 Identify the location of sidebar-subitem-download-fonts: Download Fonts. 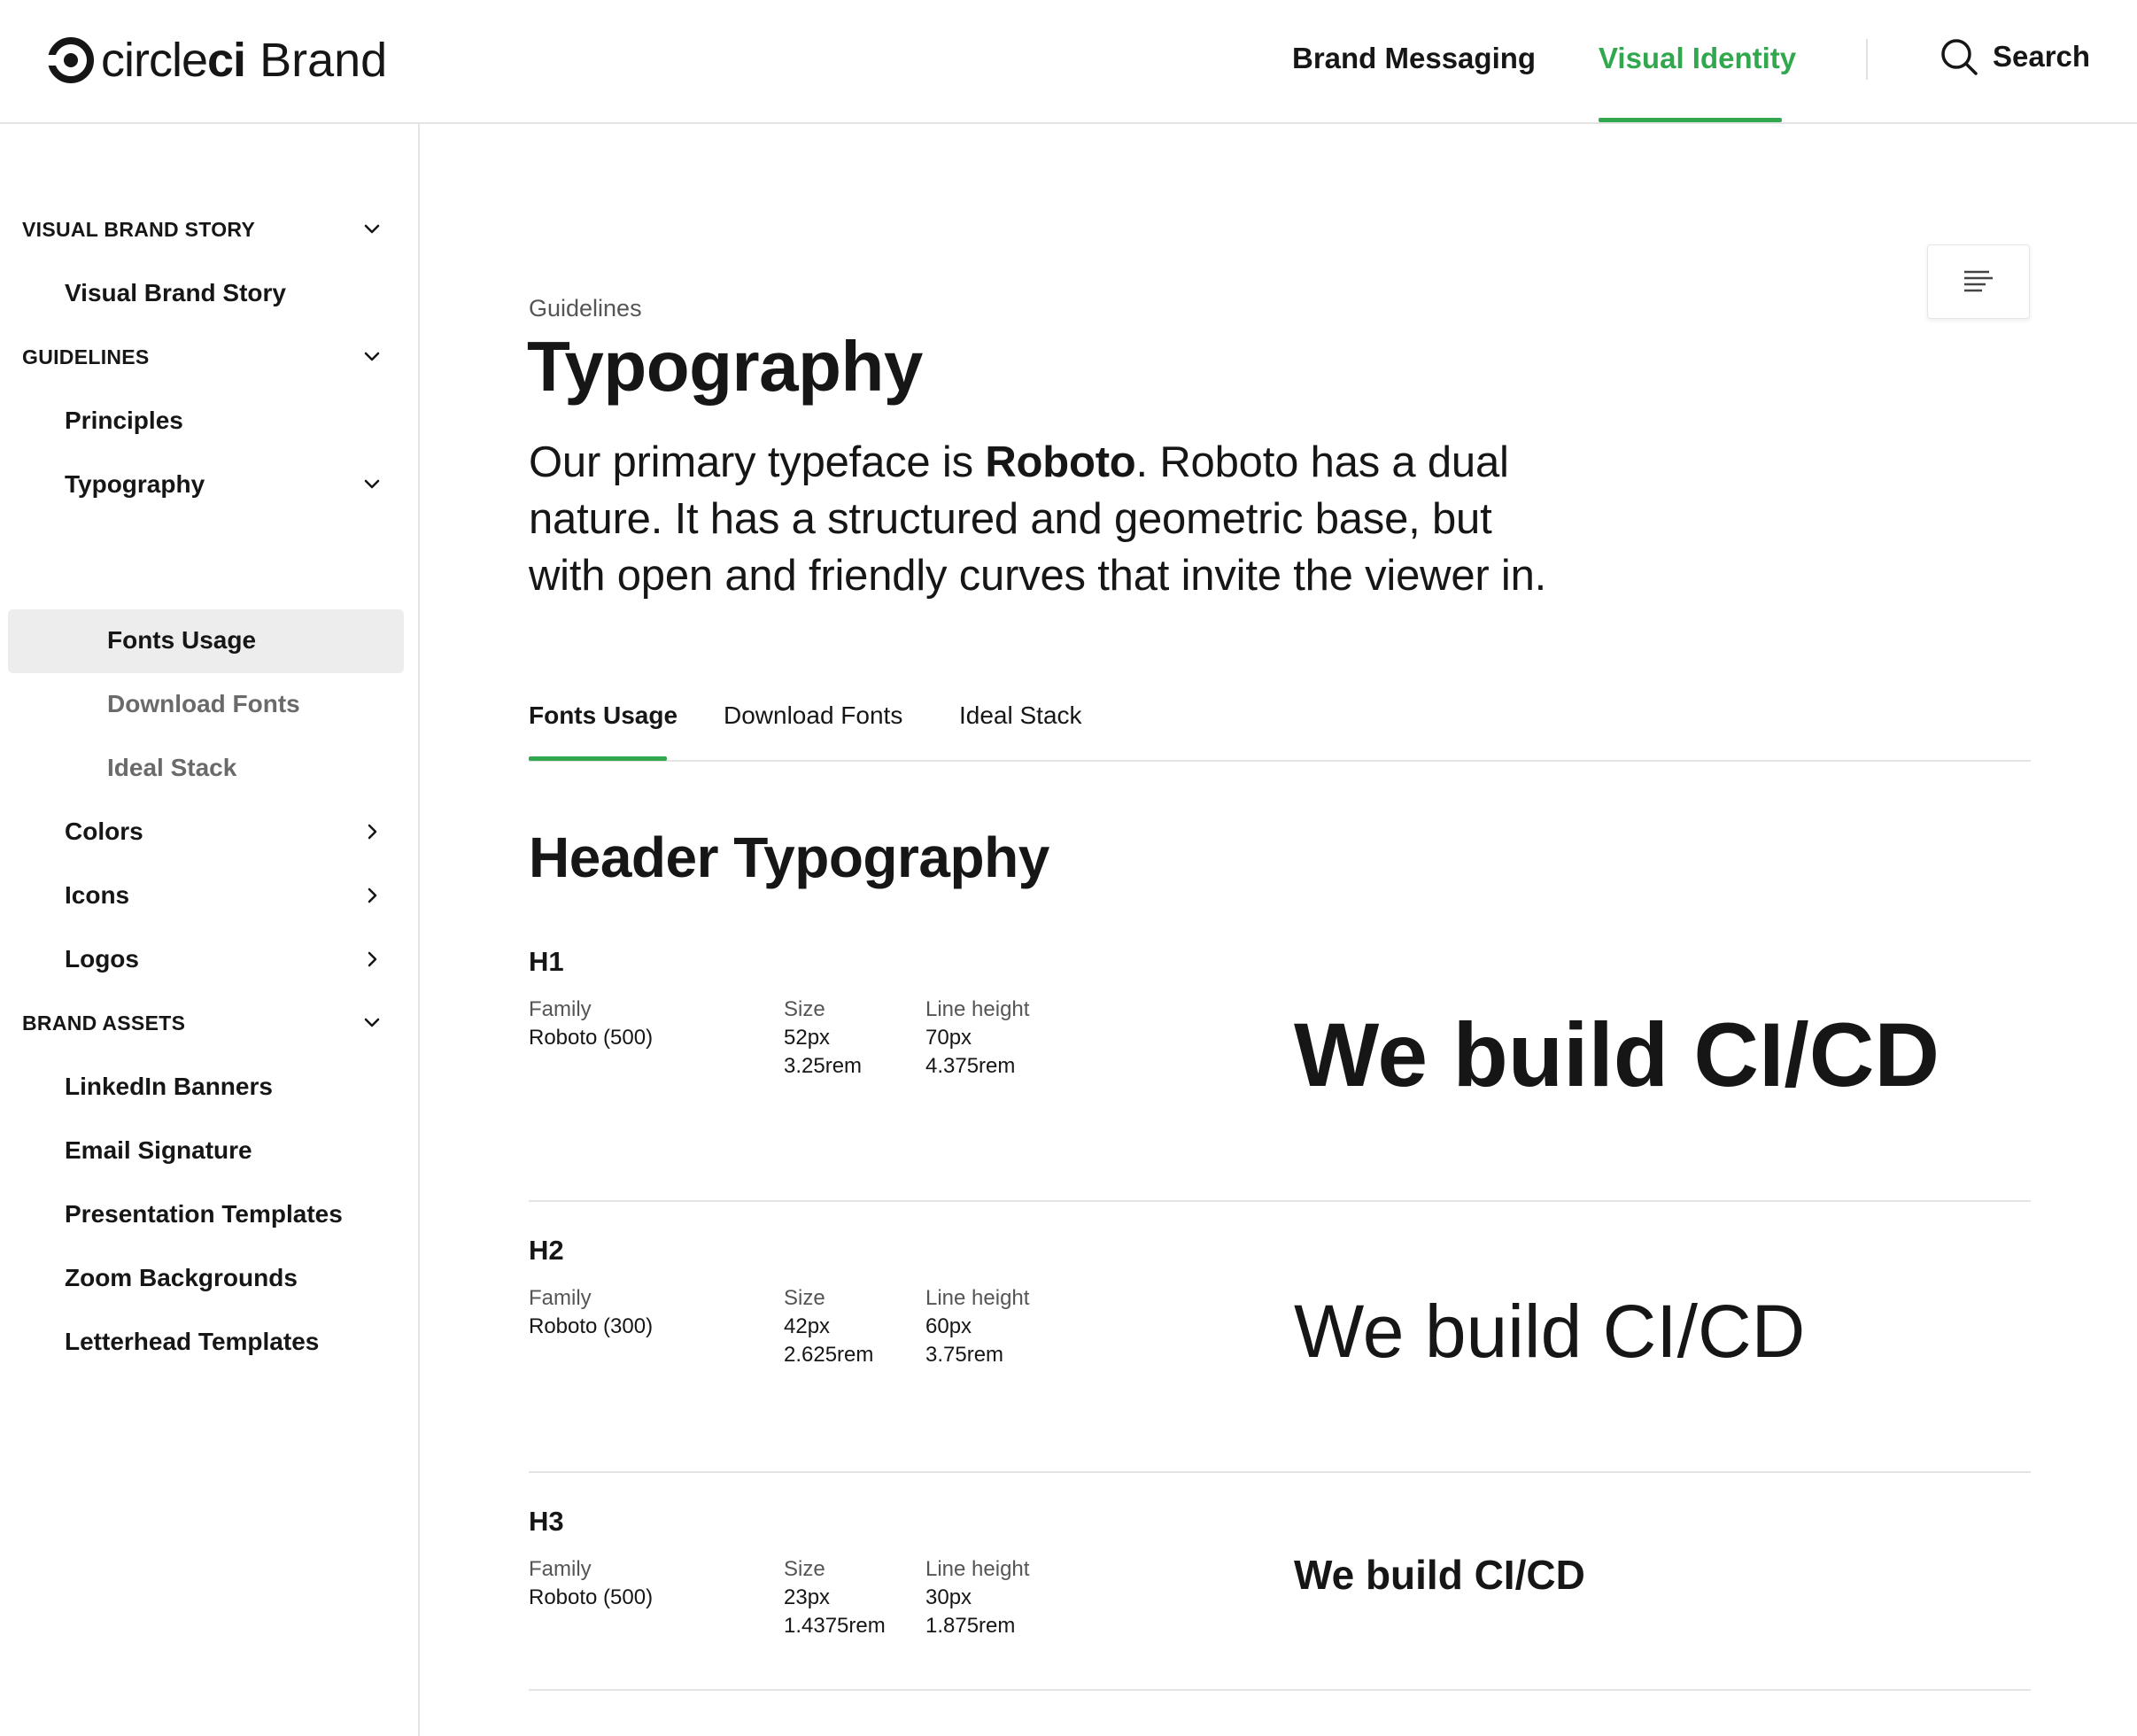
(210, 704).